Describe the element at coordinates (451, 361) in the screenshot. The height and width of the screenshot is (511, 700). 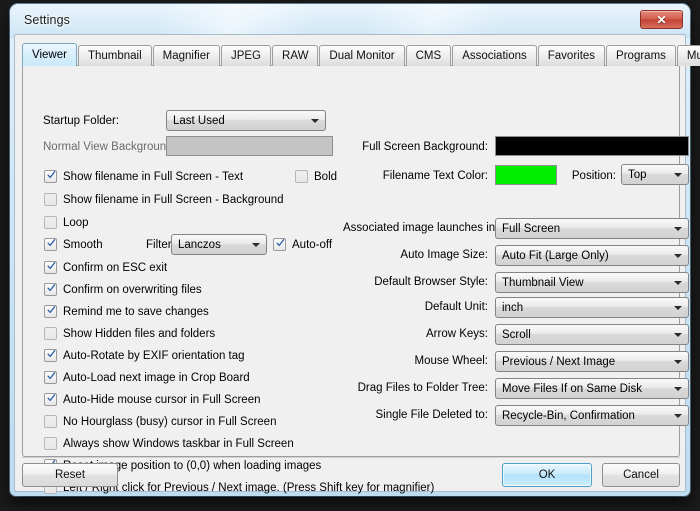
I see `dropdown-label-mouse-wheel: Mouse Wheel:` at that location.